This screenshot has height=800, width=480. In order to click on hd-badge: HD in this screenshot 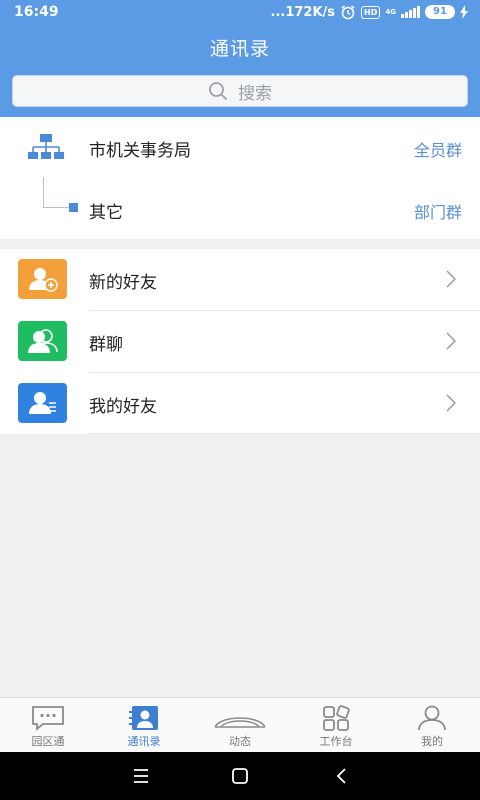, I will do `click(371, 12)`.